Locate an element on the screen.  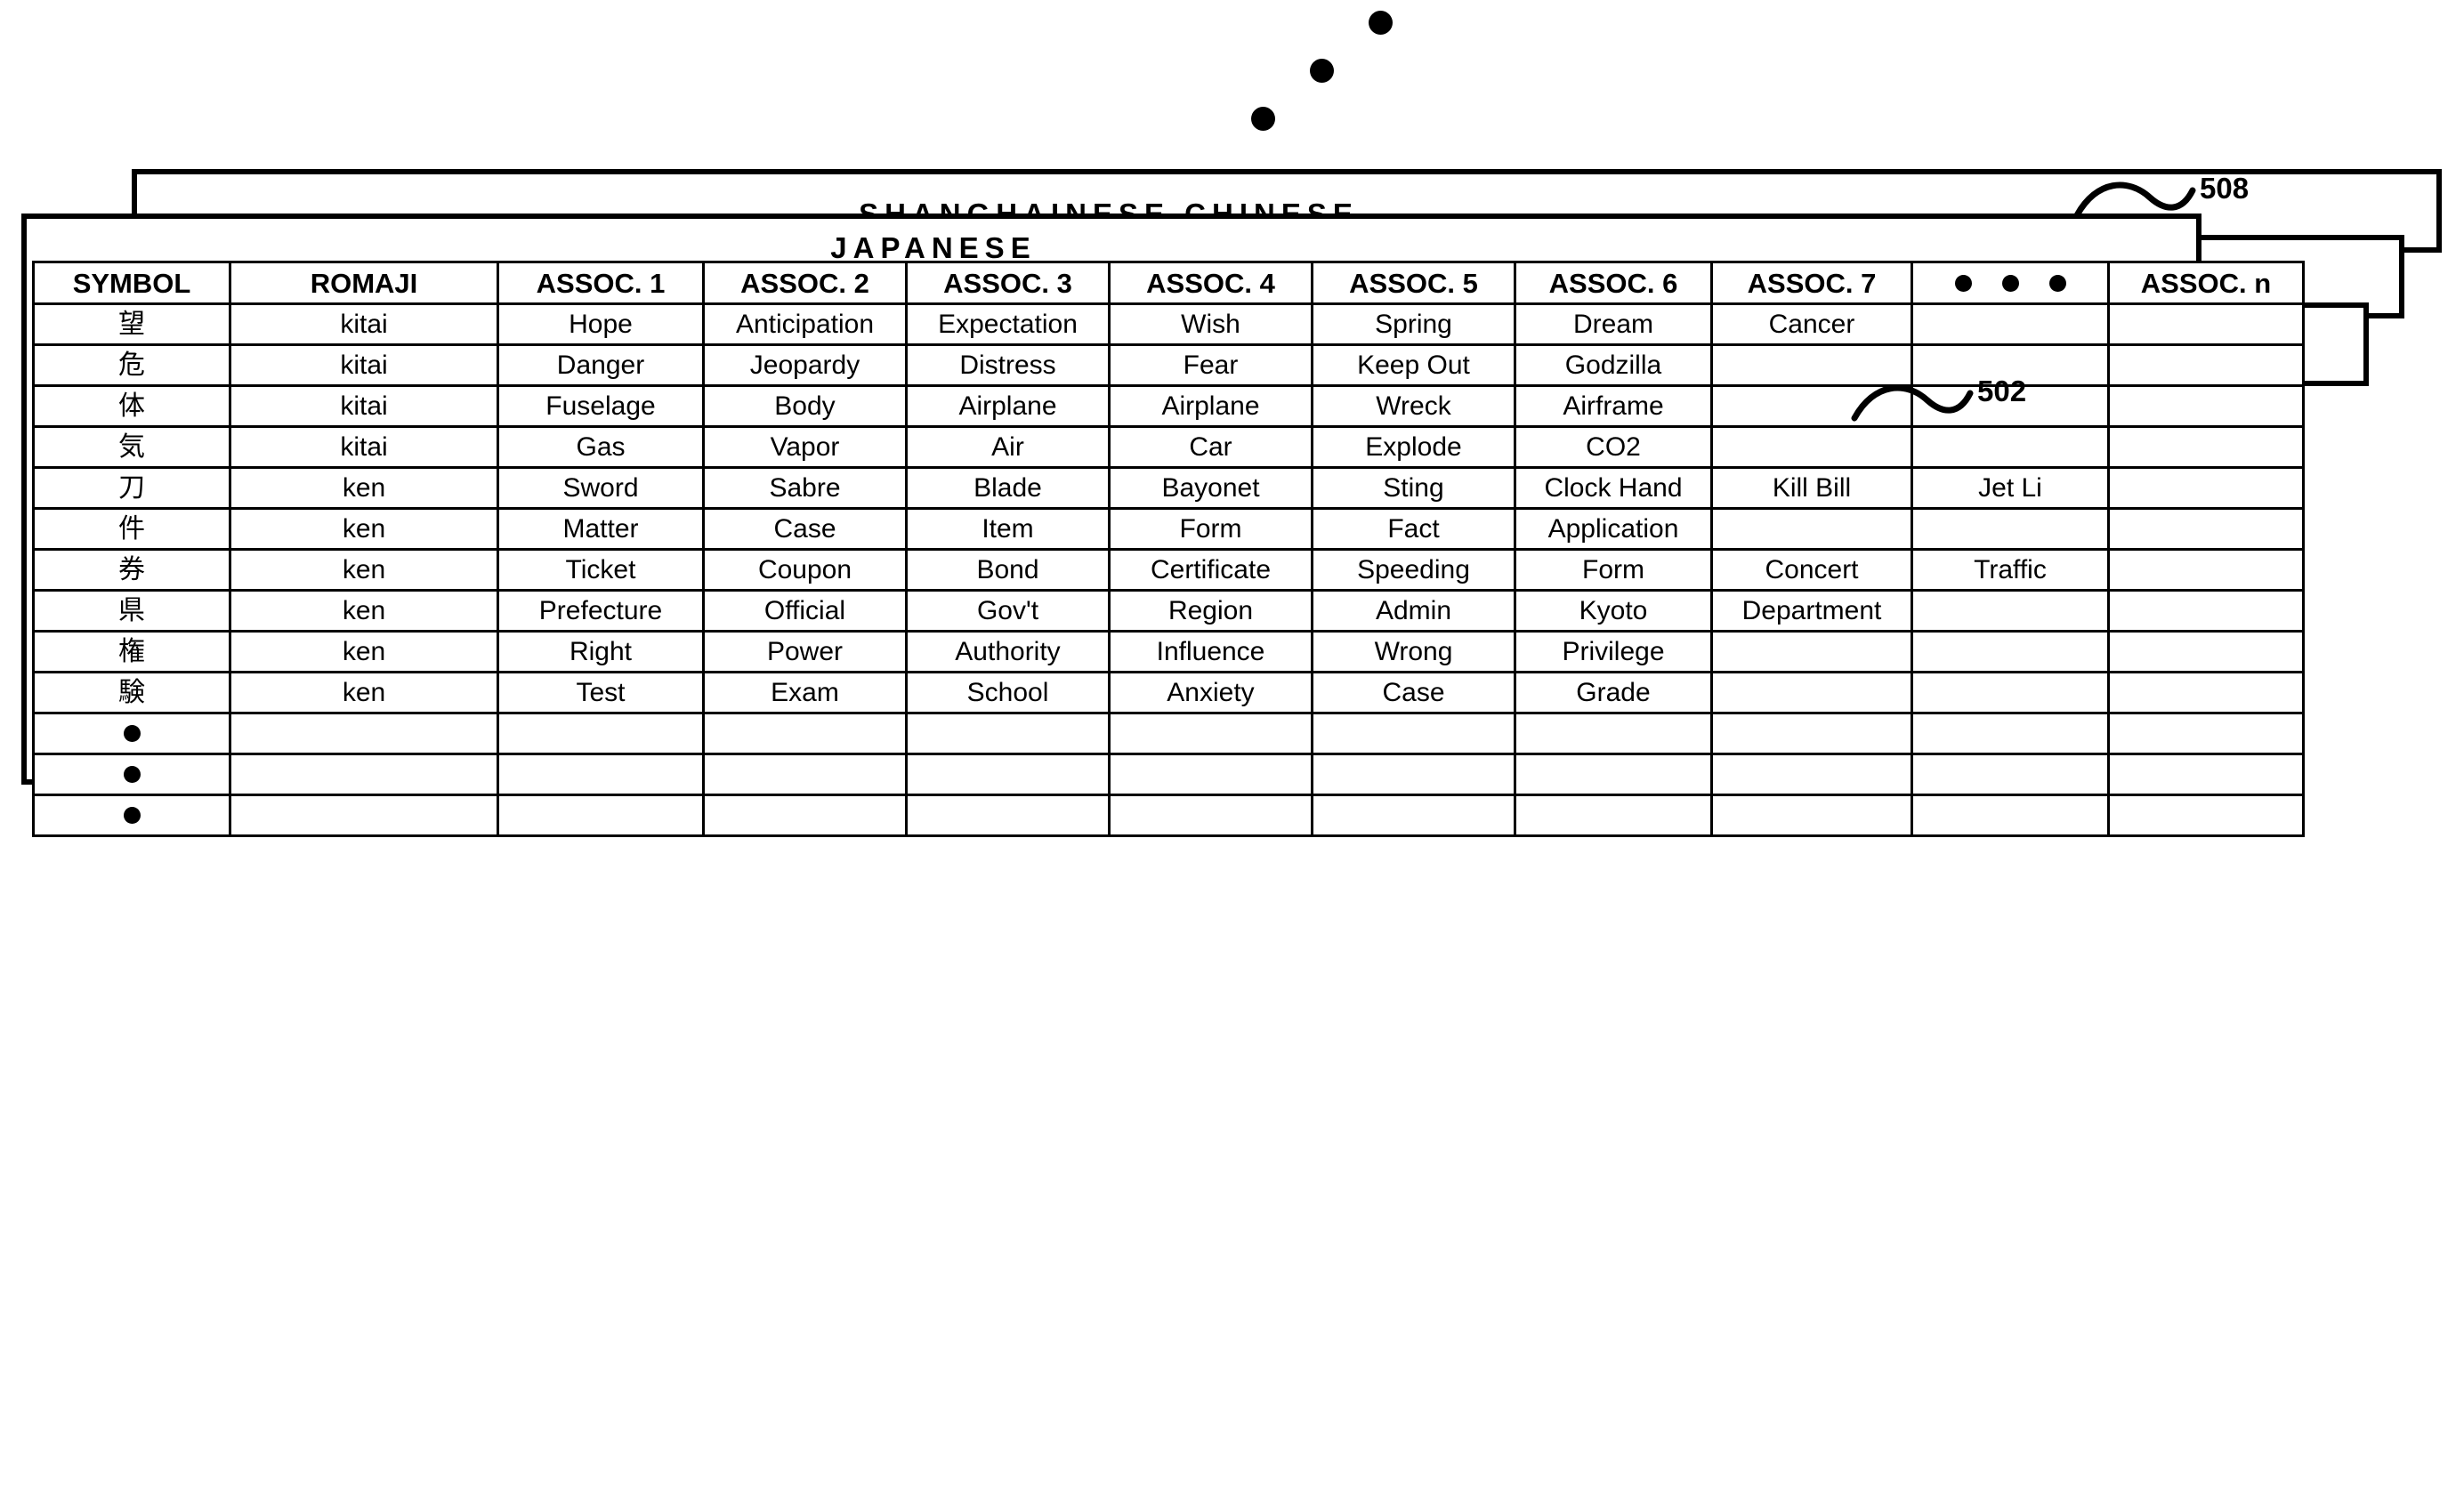
cell-assoc-3: Blade is located at coordinates (1008, 488).